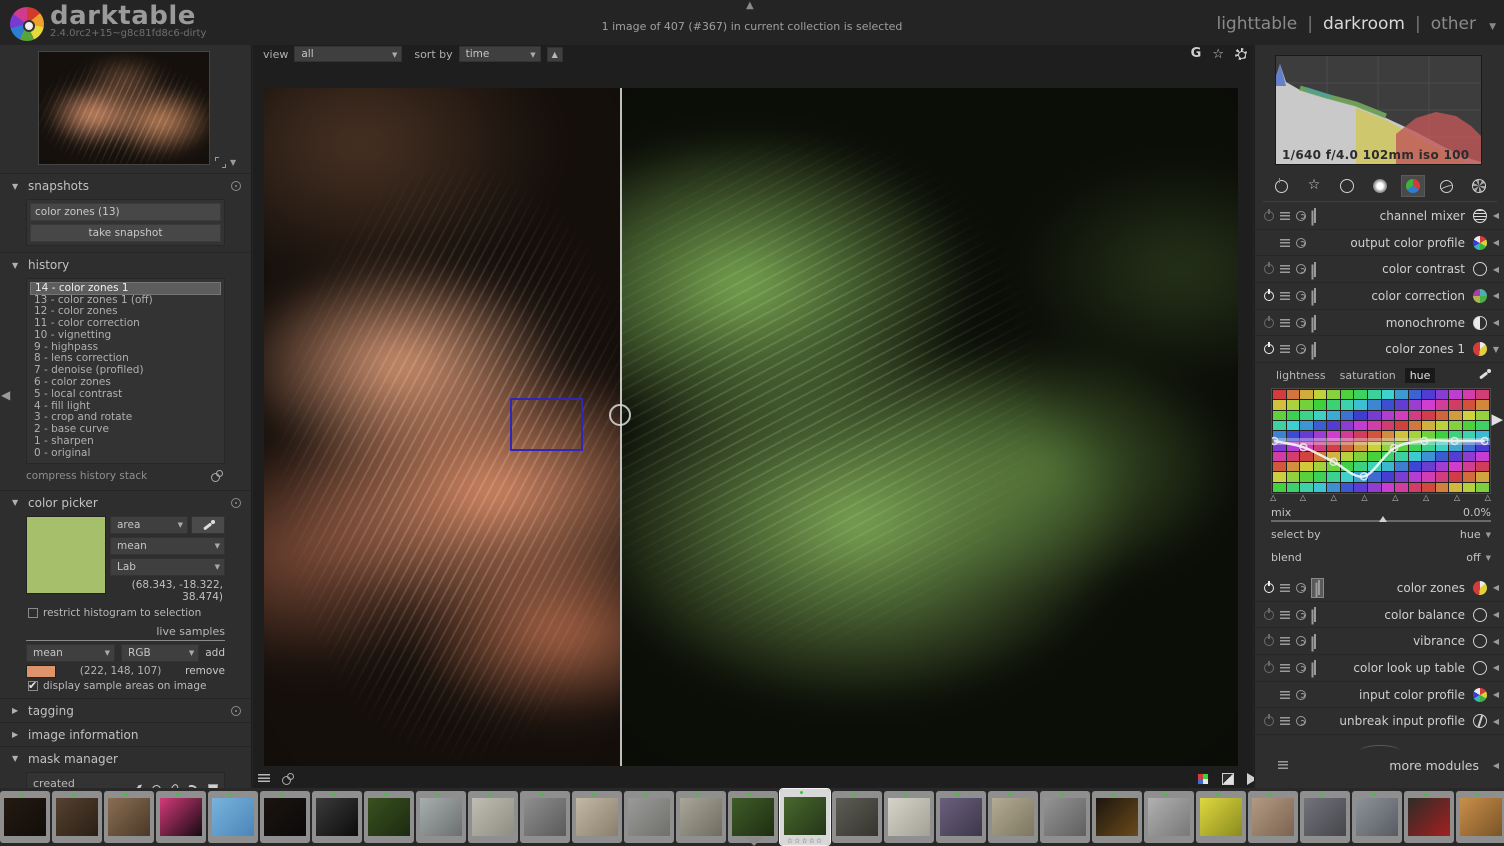  I want to click on module-header-input-color-profile: input color profile ◀, so click(1379, 695).